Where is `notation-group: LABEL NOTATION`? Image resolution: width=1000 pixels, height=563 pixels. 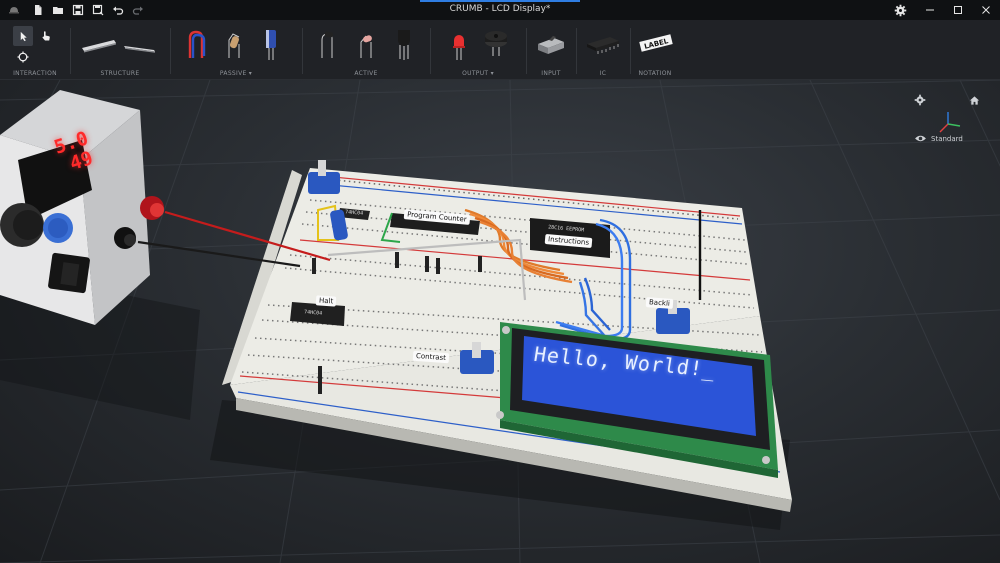 notation-group: LABEL NOTATION is located at coordinates (655, 50).